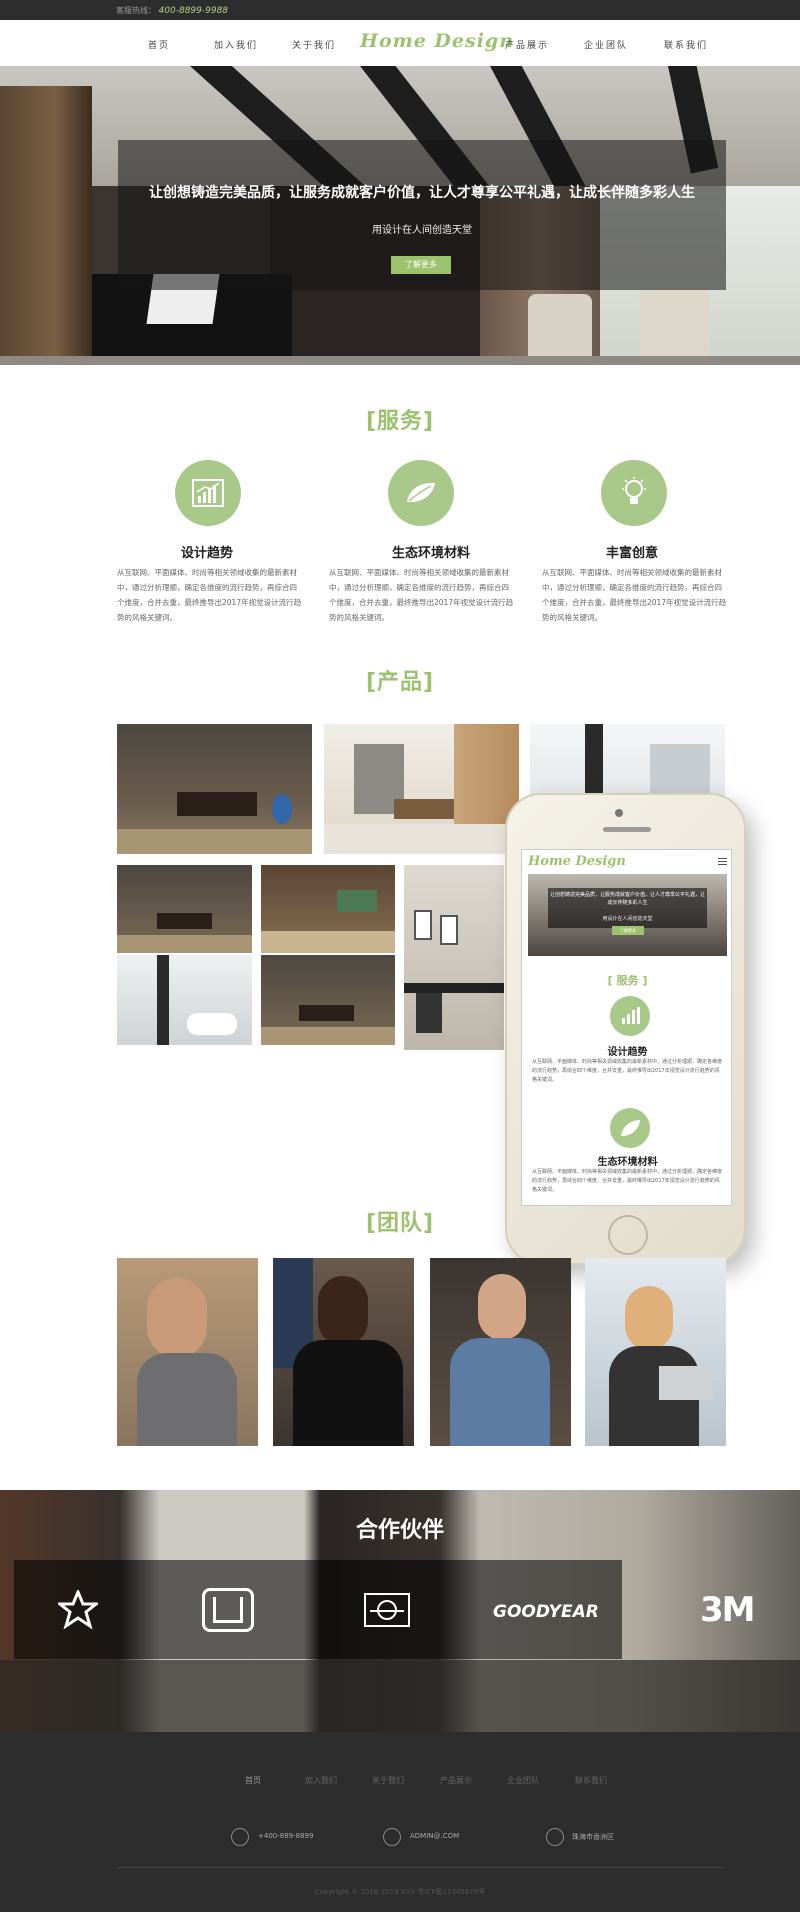 The height and width of the screenshot is (1912, 800). Describe the element at coordinates (136, 10) in the screenshot. I see `hotline-label: 客服热线：` at that location.